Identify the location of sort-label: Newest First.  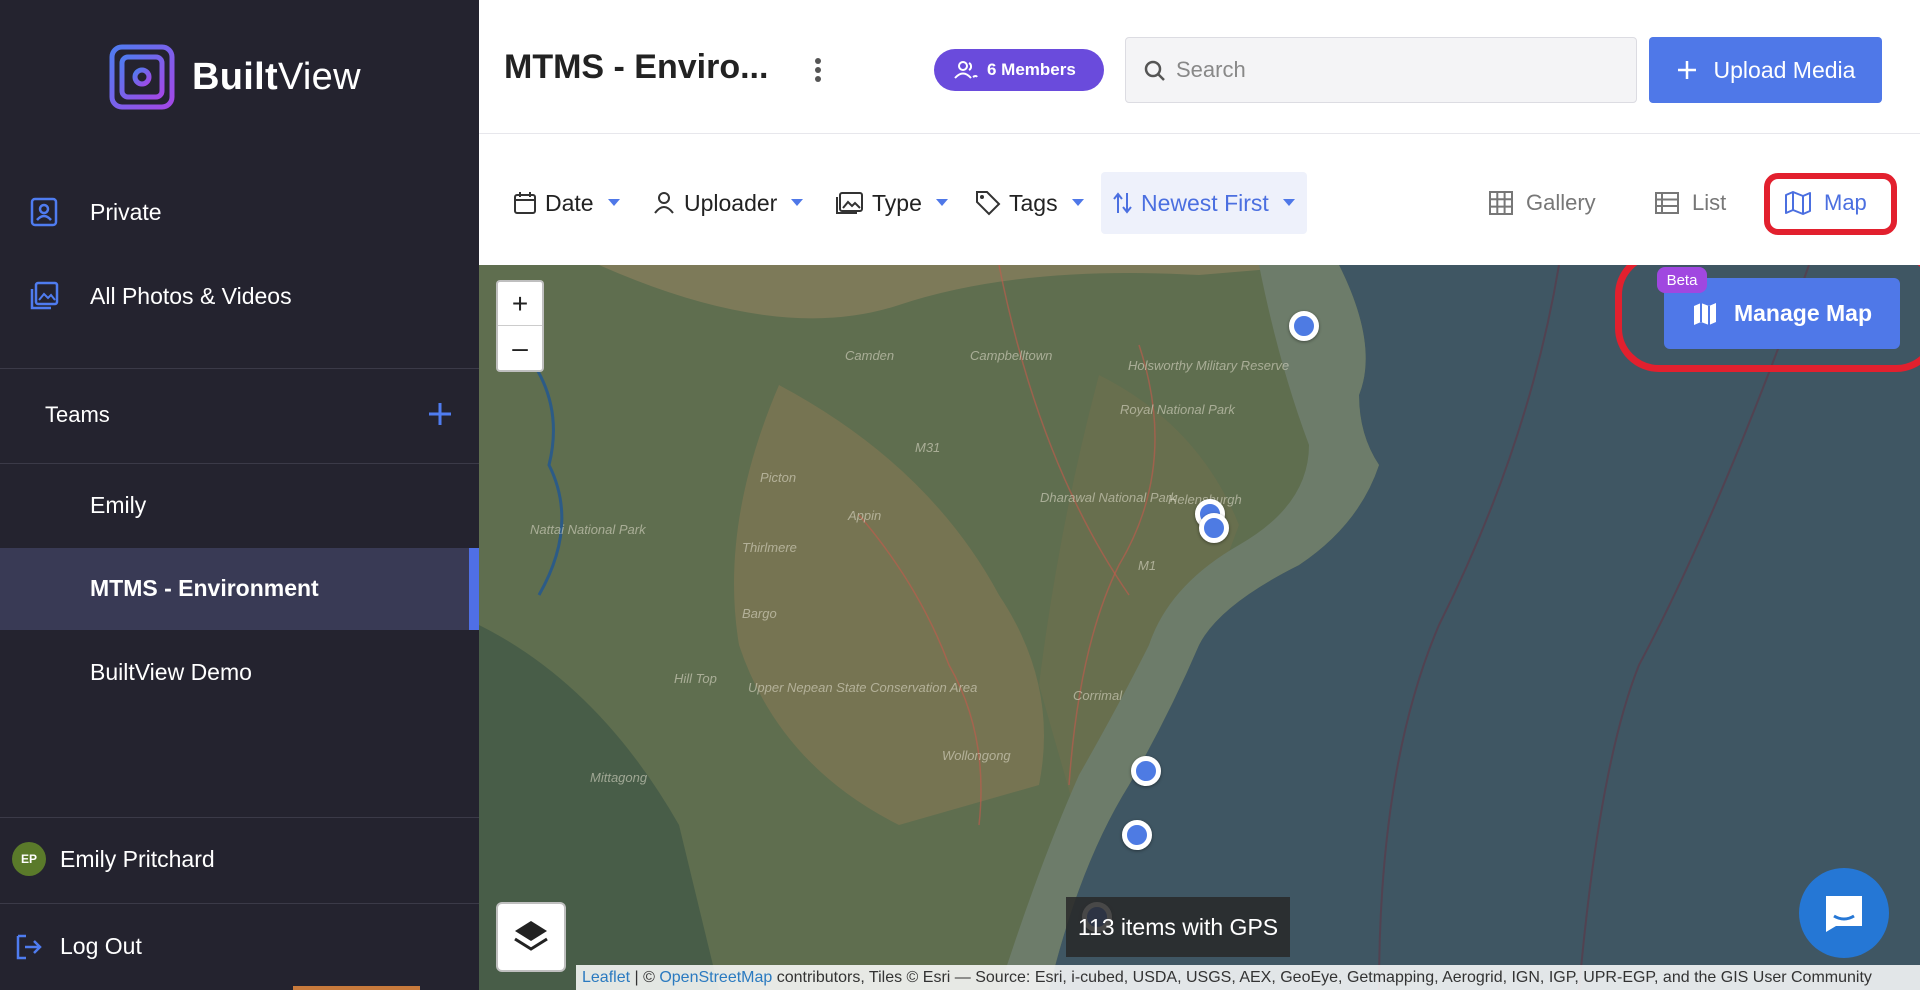
(1205, 202).